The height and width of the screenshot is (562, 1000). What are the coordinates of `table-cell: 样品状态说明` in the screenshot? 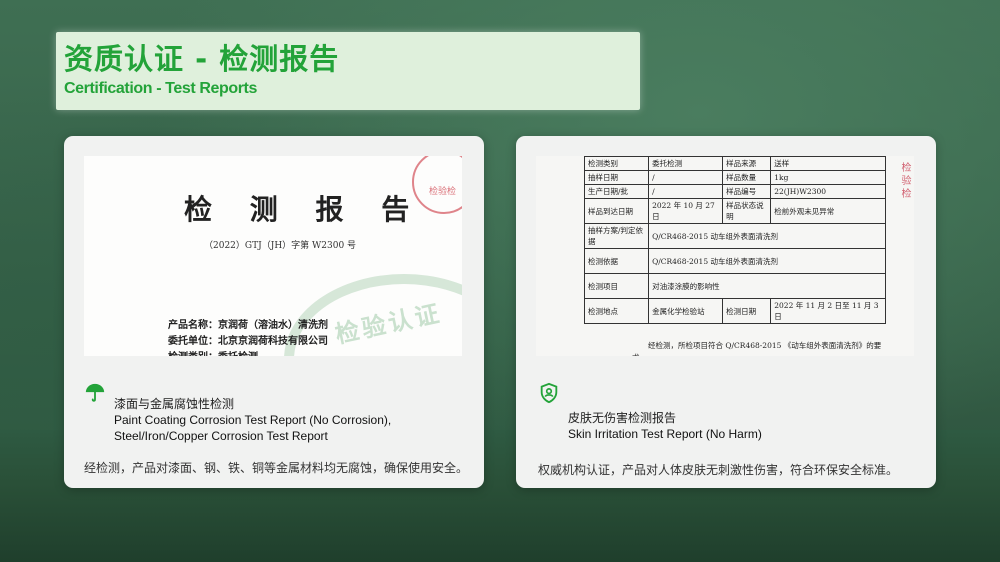 It's located at (747, 211).